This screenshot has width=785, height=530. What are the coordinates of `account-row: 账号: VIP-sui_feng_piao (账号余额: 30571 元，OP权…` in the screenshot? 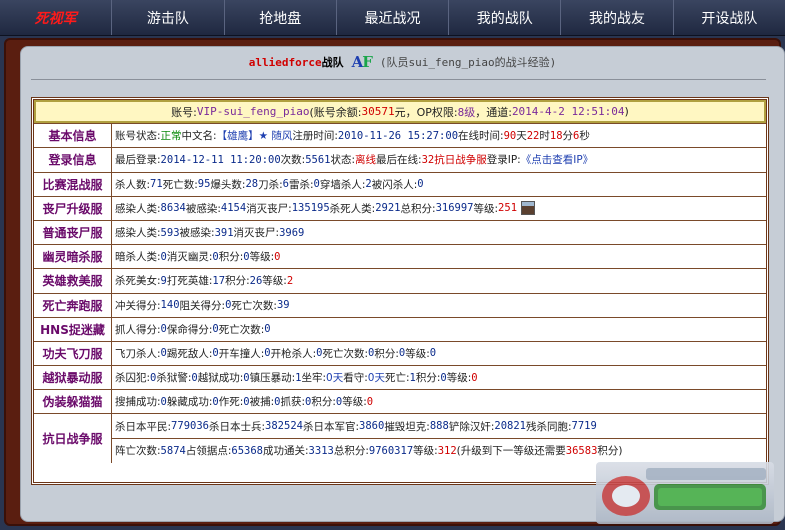 It's located at (400, 112).